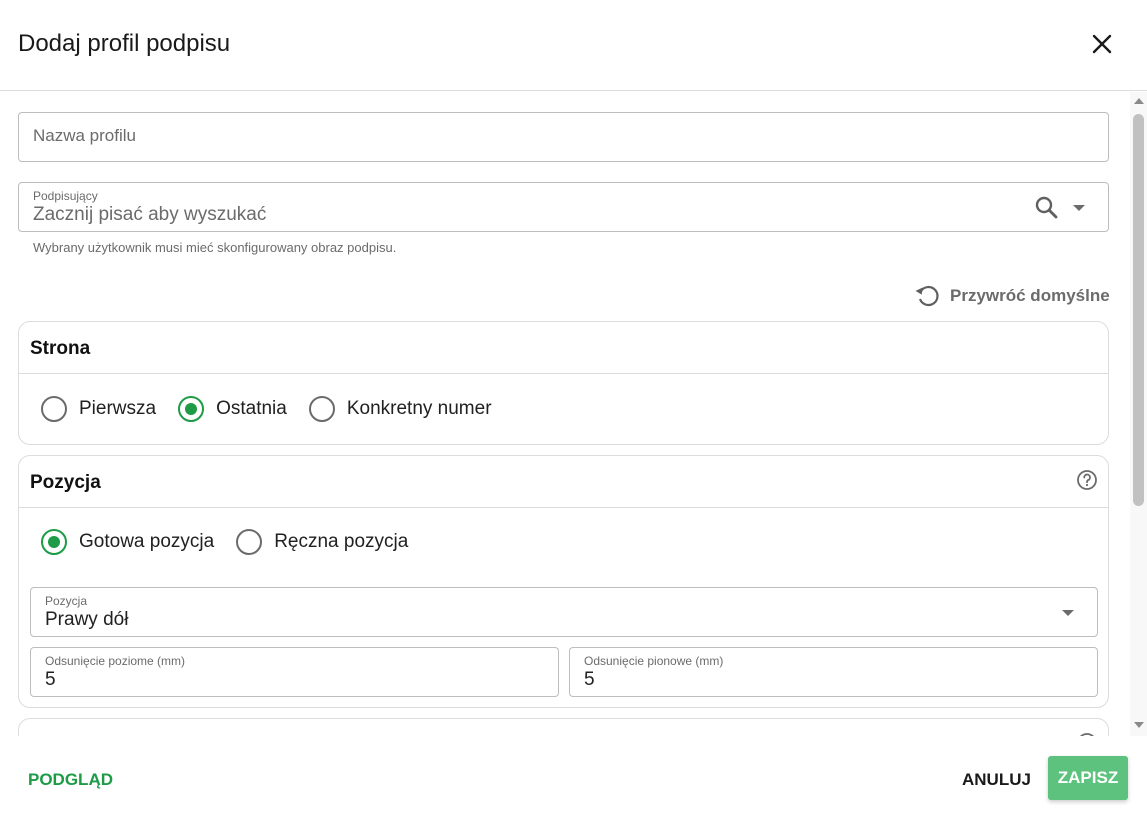  I want to click on radio-page-last: Ostatnia, so click(232, 409).